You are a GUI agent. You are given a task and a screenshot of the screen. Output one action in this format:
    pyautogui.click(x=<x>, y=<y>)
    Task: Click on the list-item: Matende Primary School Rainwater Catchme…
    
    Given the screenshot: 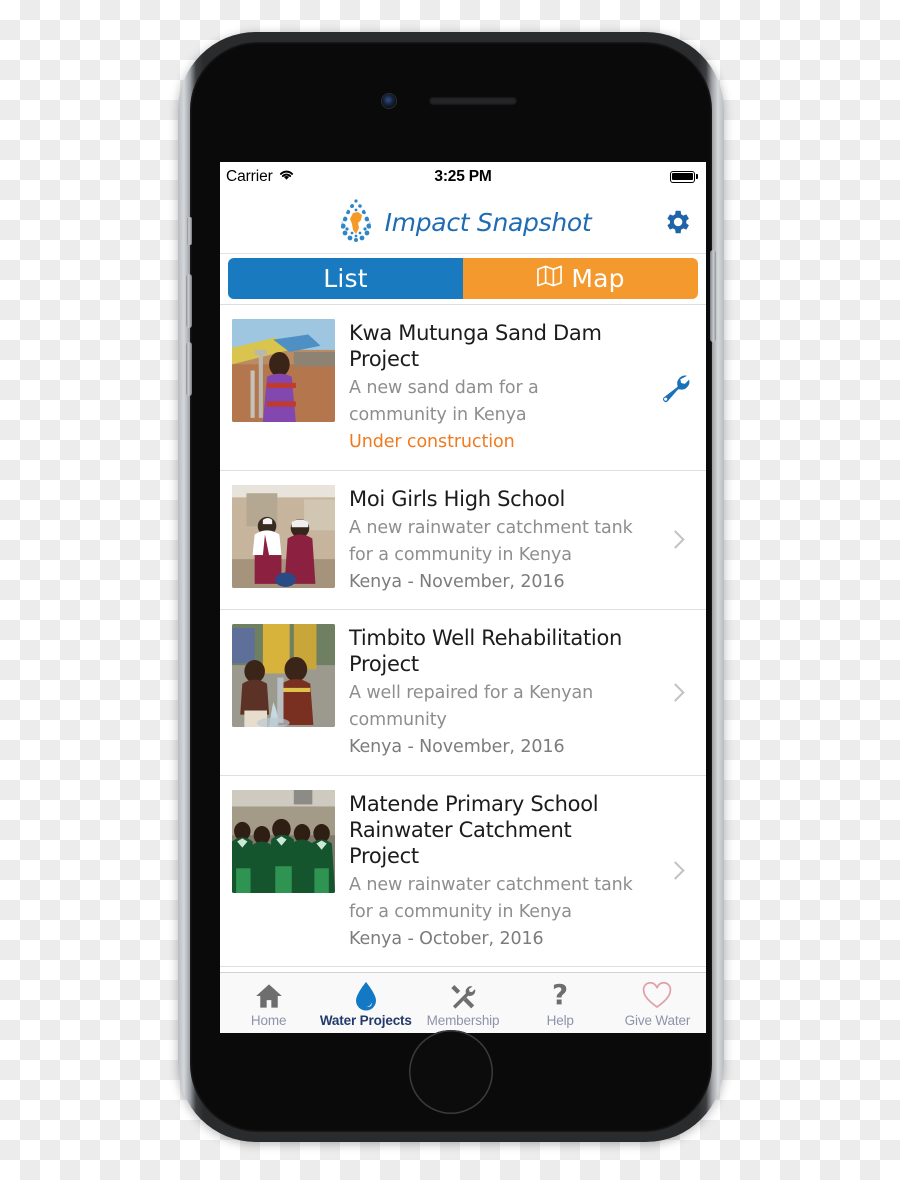 What is the action you would take?
    pyautogui.click(x=463, y=871)
    